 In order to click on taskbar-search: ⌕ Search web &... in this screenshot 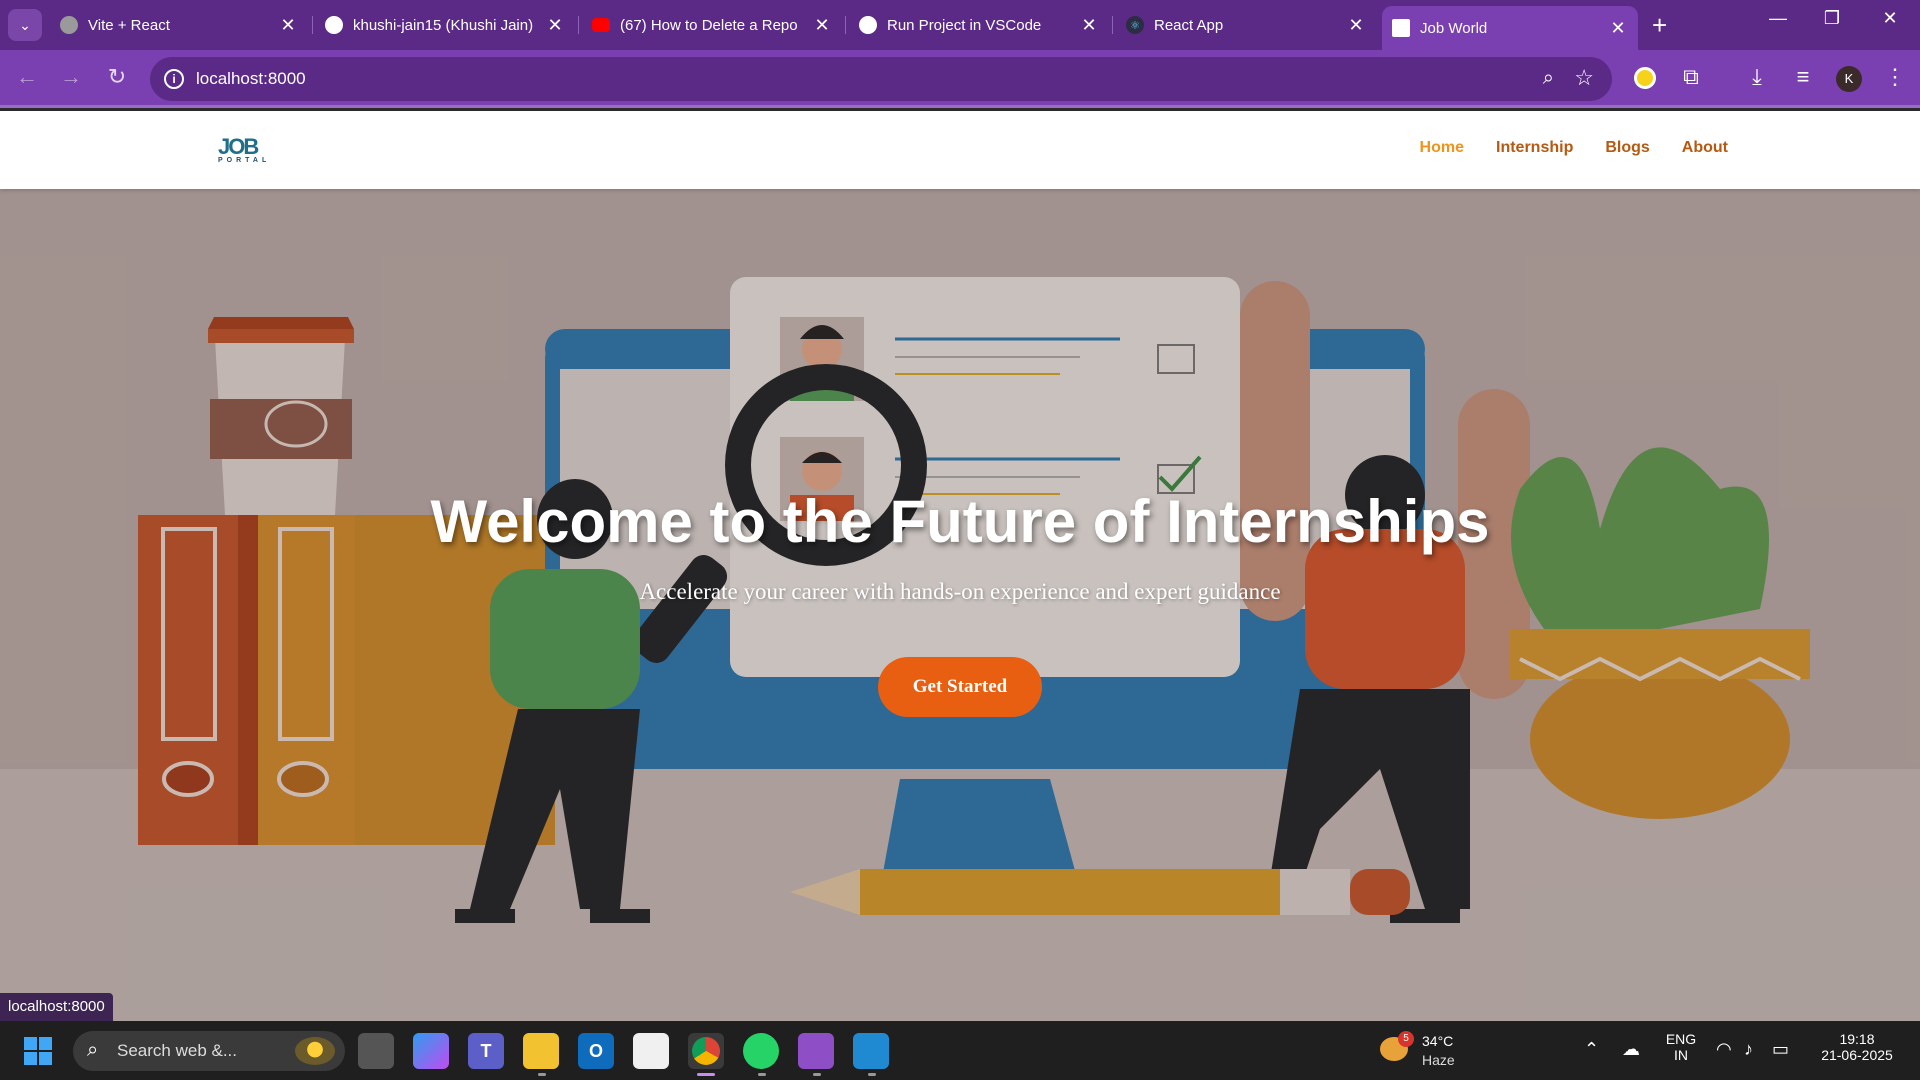, I will do `click(209, 1051)`.